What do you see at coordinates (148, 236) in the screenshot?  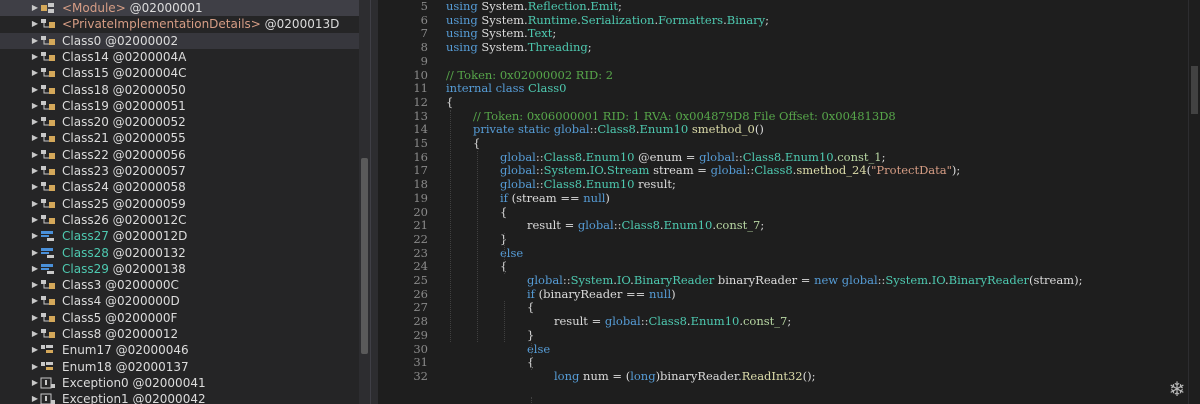 I see `tree-item-token: @0200012D` at bounding box center [148, 236].